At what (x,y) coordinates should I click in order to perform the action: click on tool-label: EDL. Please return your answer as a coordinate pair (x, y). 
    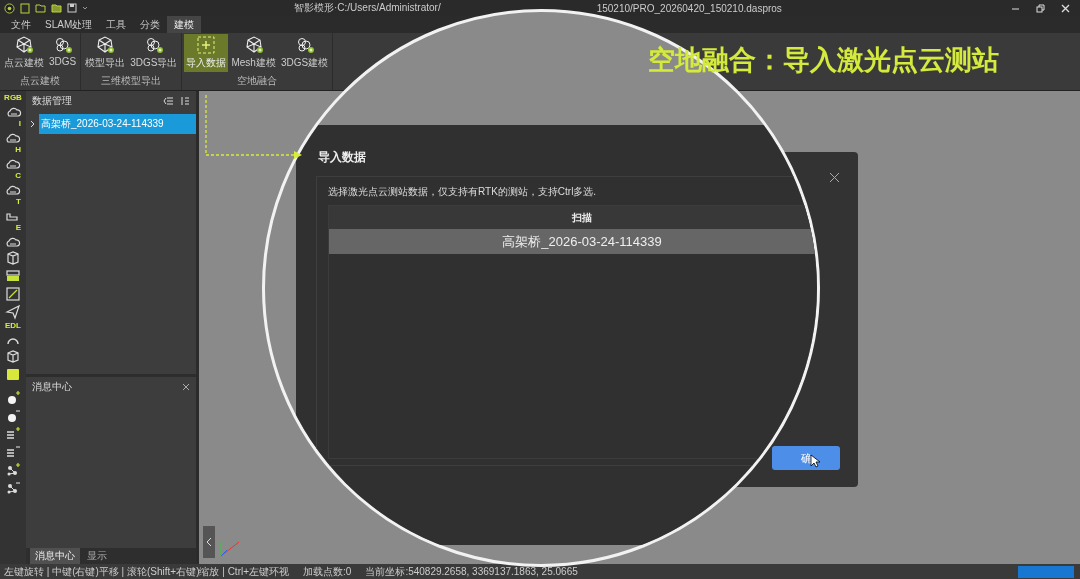
    Looking at the image, I should click on (13, 326).